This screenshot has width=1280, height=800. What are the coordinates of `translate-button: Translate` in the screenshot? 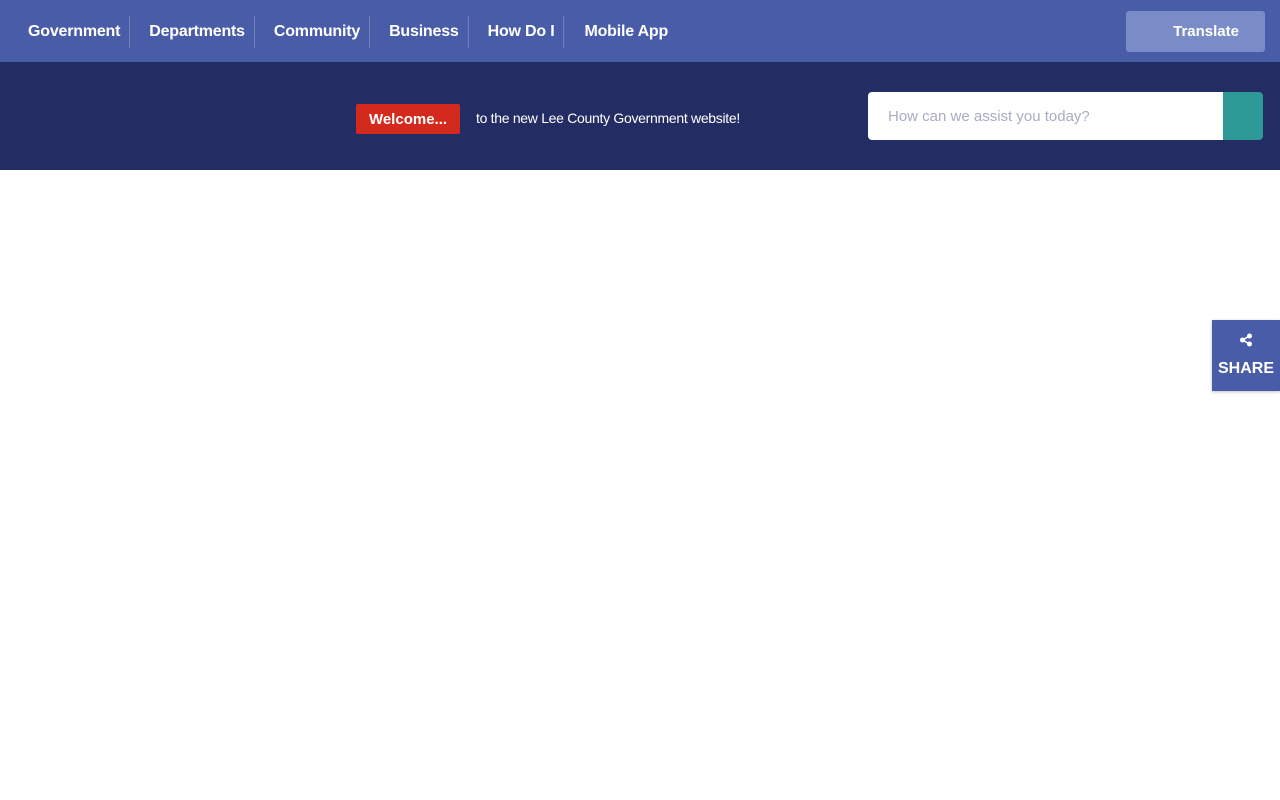 It's located at (1195, 31).